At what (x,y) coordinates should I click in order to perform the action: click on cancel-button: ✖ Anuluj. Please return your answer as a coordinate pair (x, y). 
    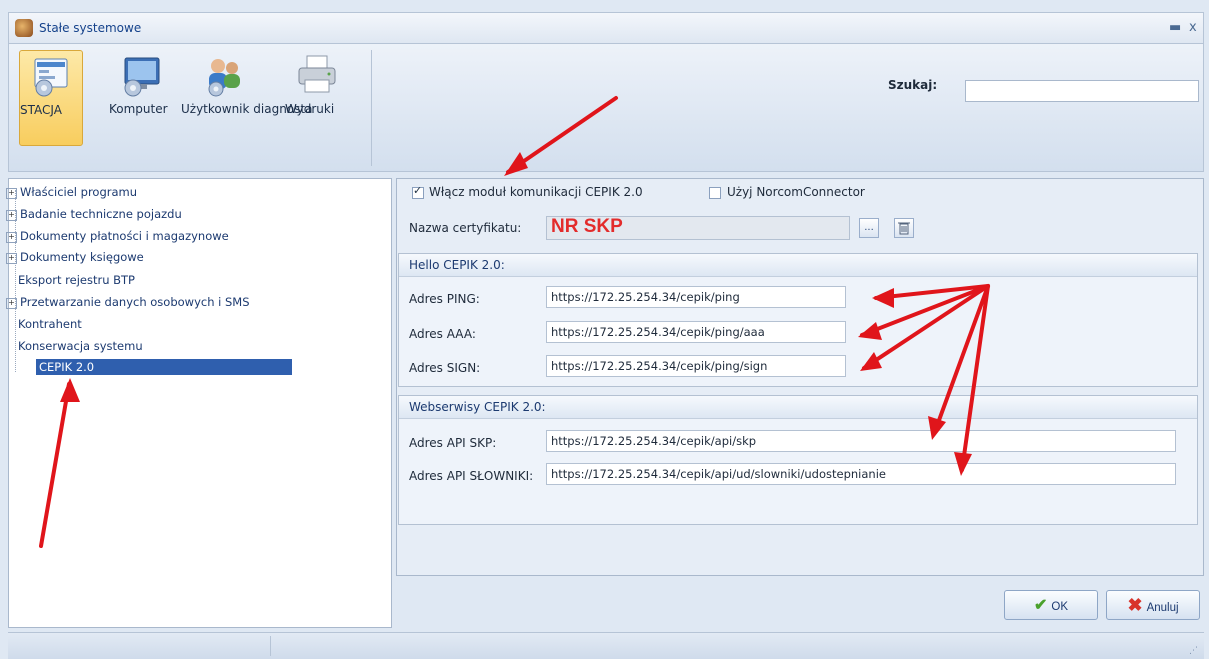
    Looking at the image, I should click on (1153, 605).